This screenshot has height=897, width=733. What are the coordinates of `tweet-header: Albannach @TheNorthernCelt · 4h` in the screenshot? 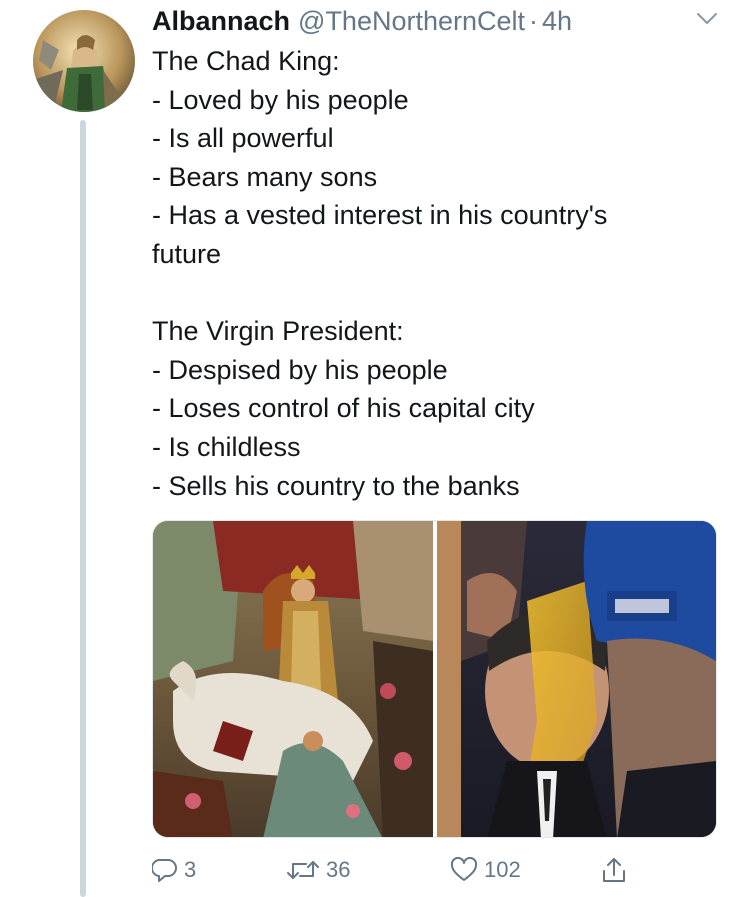 It's located at (362, 22).